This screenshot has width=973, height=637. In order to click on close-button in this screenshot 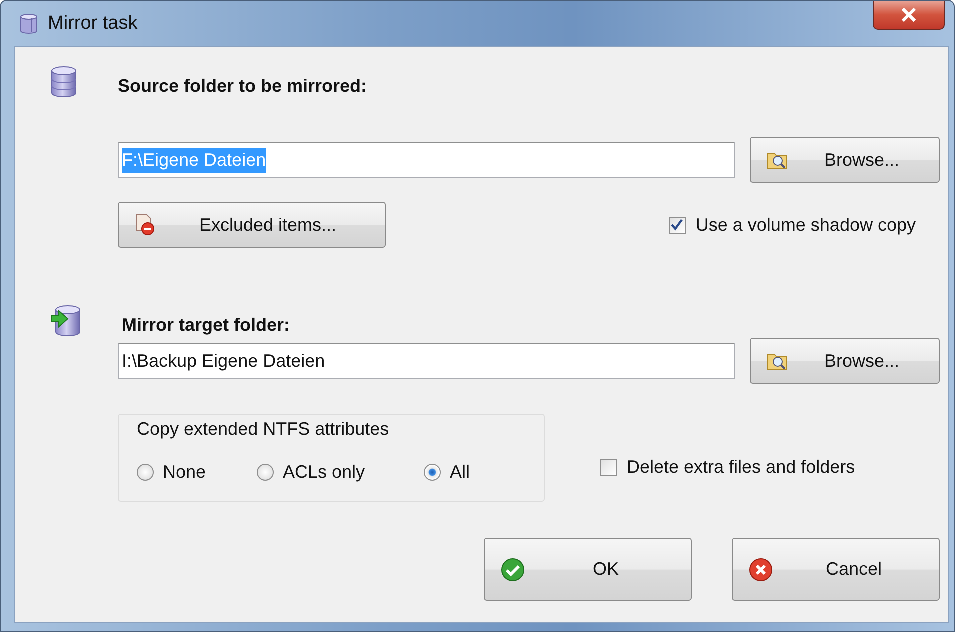, I will do `click(909, 15)`.